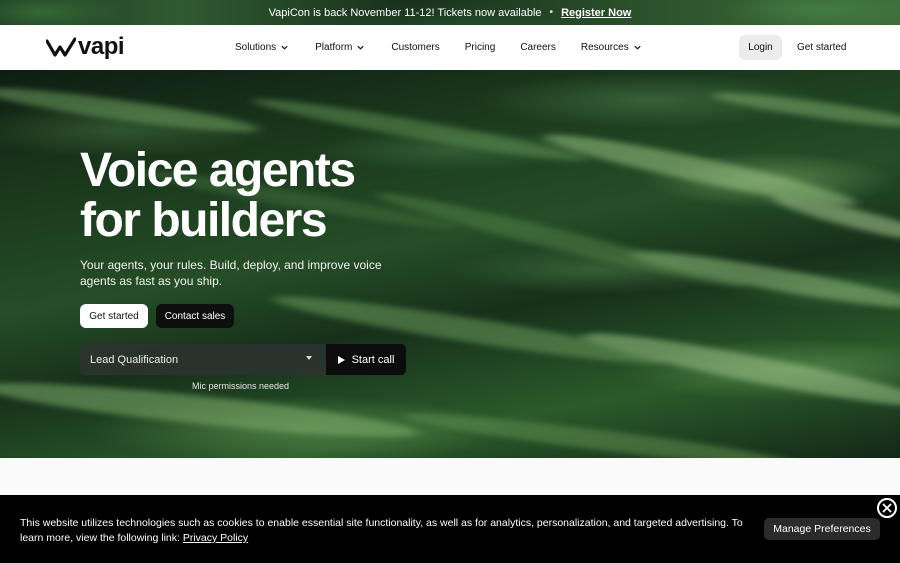  What do you see at coordinates (134, 359) in the screenshot?
I see `assistant-select-value: Lead Qualification` at bounding box center [134, 359].